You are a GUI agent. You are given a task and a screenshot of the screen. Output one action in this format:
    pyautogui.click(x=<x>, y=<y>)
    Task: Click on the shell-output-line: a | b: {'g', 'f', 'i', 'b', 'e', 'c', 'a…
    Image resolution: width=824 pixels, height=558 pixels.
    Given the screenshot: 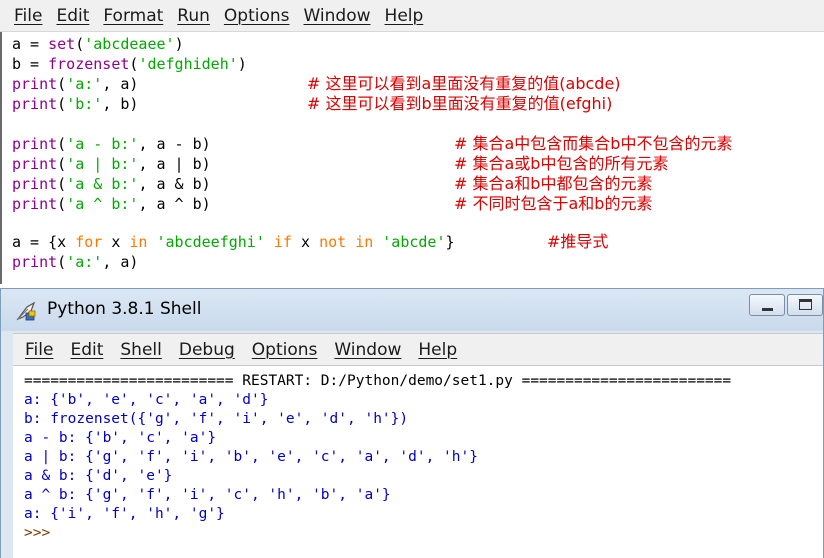 What is the action you would take?
    pyautogui.click(x=251, y=457)
    